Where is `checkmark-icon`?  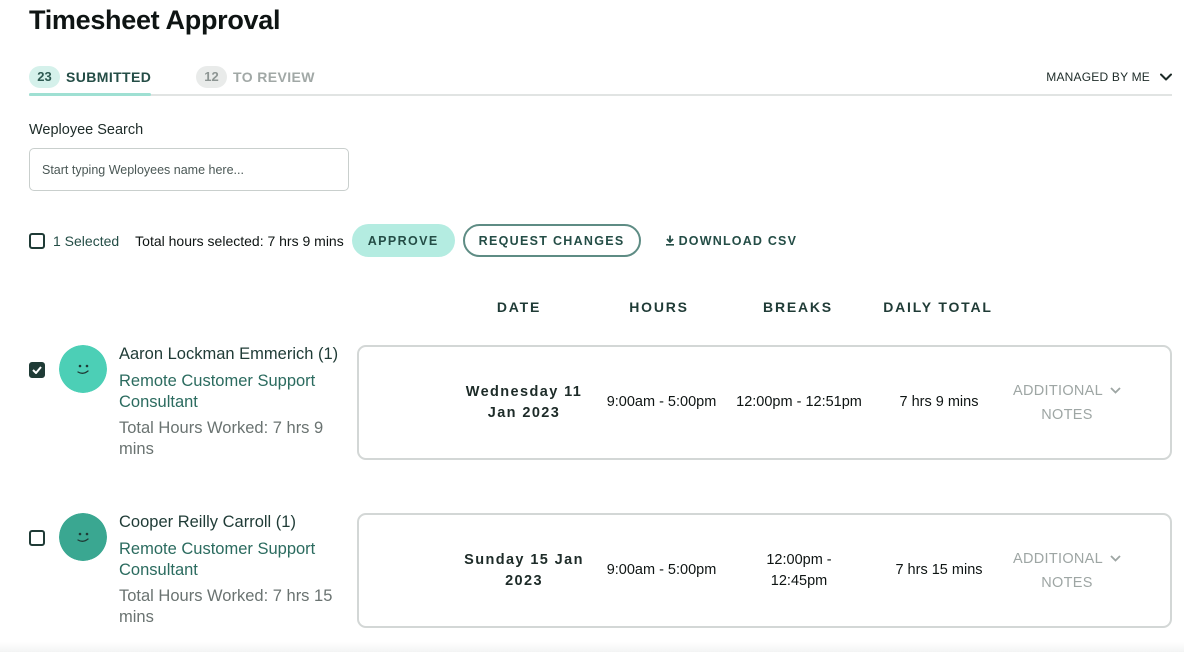 checkmark-icon is located at coordinates (37, 370).